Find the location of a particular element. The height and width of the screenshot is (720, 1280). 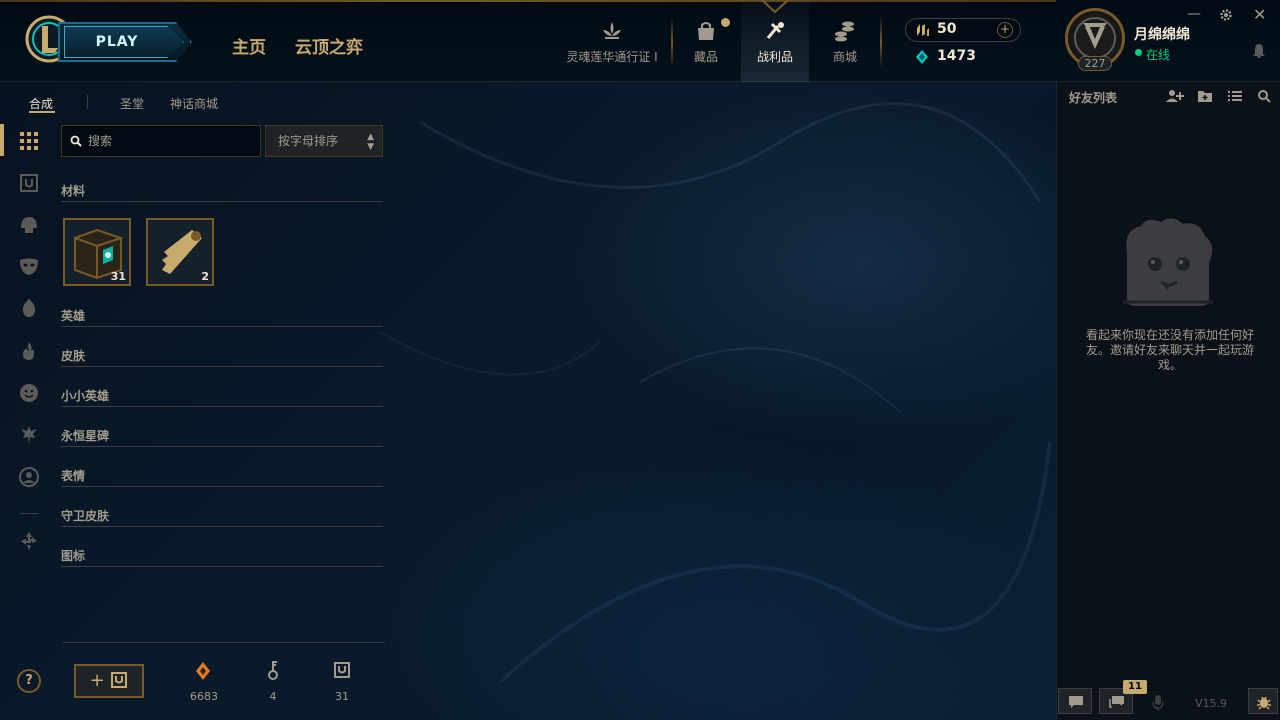

category-emotes-label: 表情 is located at coordinates (73, 476).